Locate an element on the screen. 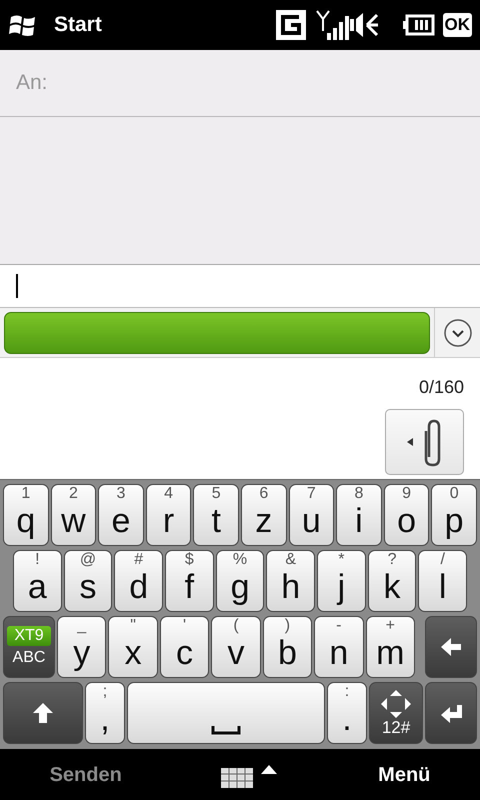 This screenshot has height=800, width=480. keyboard-key: ; , is located at coordinates (105, 713).